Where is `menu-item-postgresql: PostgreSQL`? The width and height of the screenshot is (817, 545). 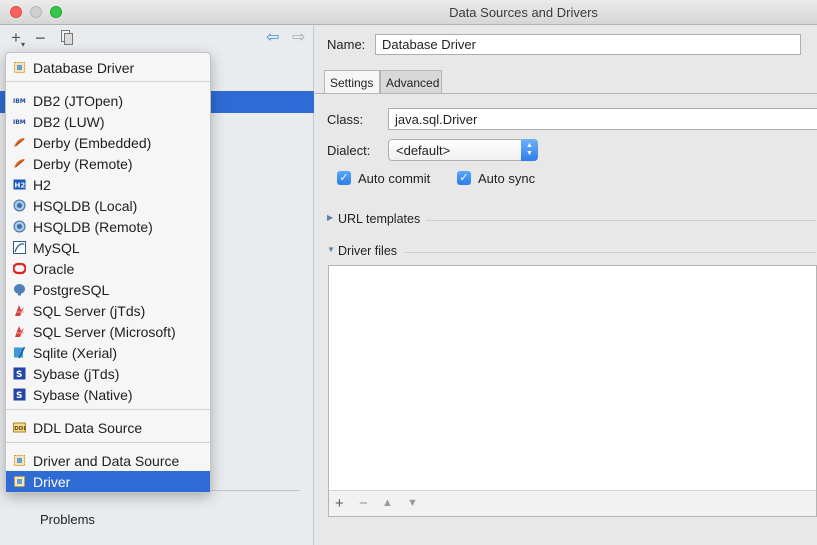
menu-item-postgresql: PostgreSQL is located at coordinates (108, 289).